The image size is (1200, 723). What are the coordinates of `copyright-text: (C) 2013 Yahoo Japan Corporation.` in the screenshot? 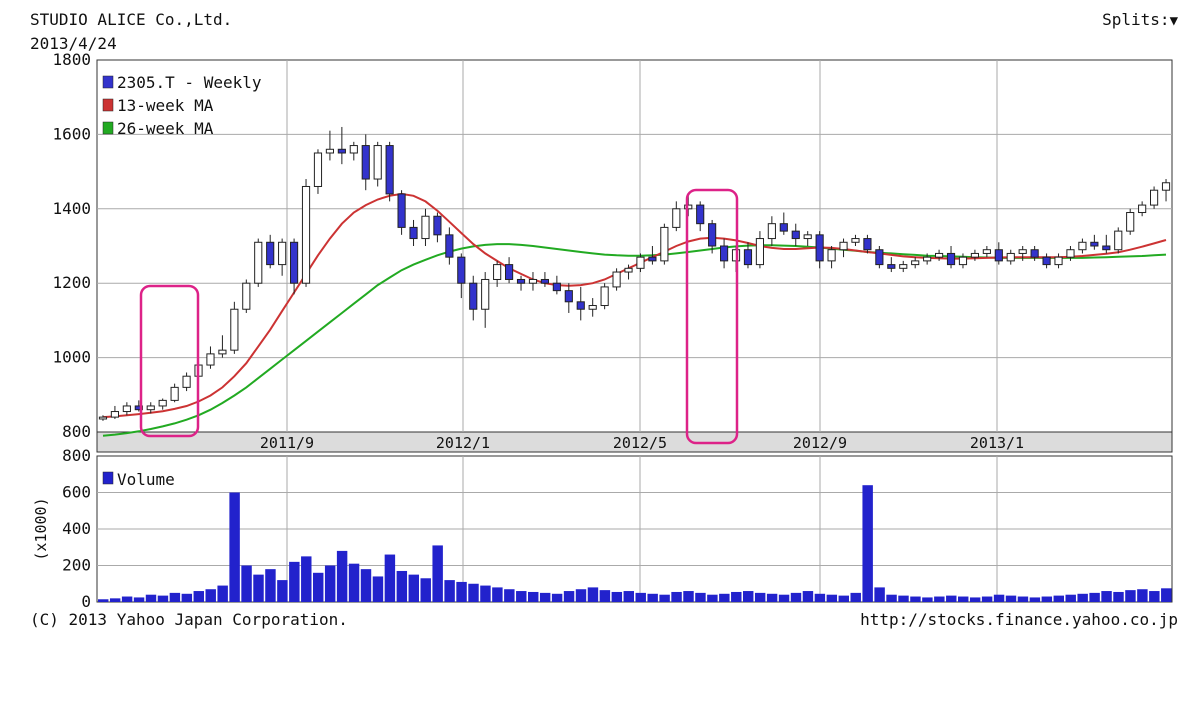 It's located at (189, 619).